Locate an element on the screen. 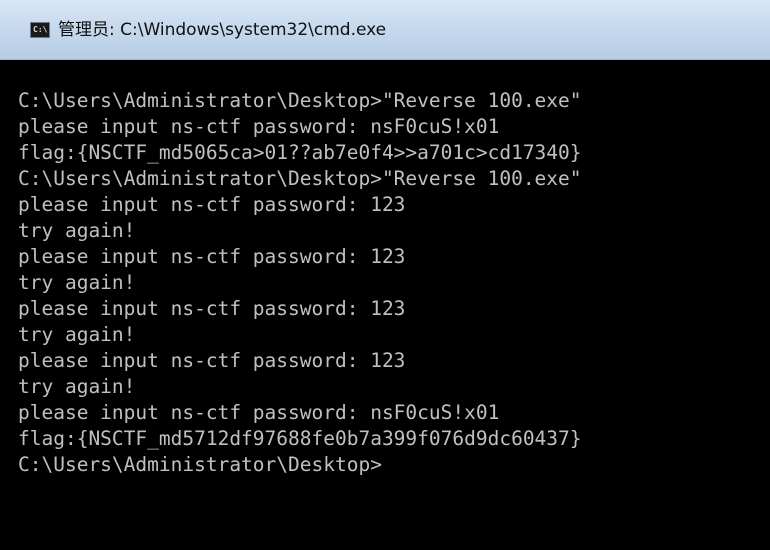  title-bar: C:\ 管理员: C:\Windows\system32\cmd.exe is located at coordinates (385, 30).